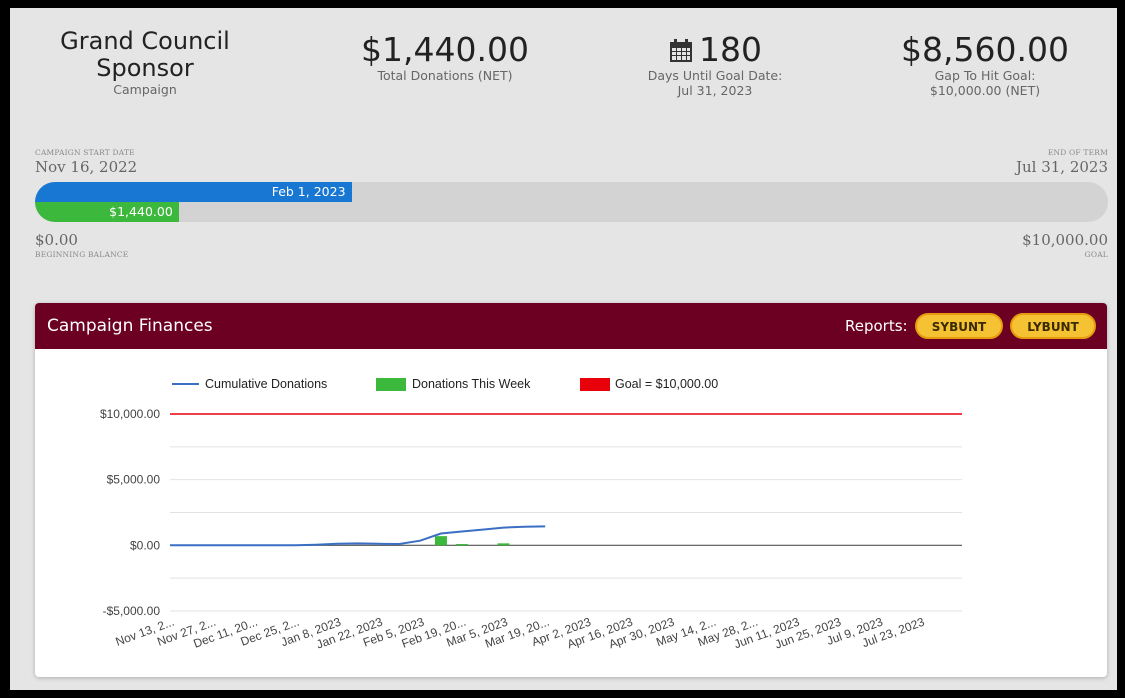  Describe the element at coordinates (876, 326) in the screenshot. I see `reports-label: Reports:` at that location.